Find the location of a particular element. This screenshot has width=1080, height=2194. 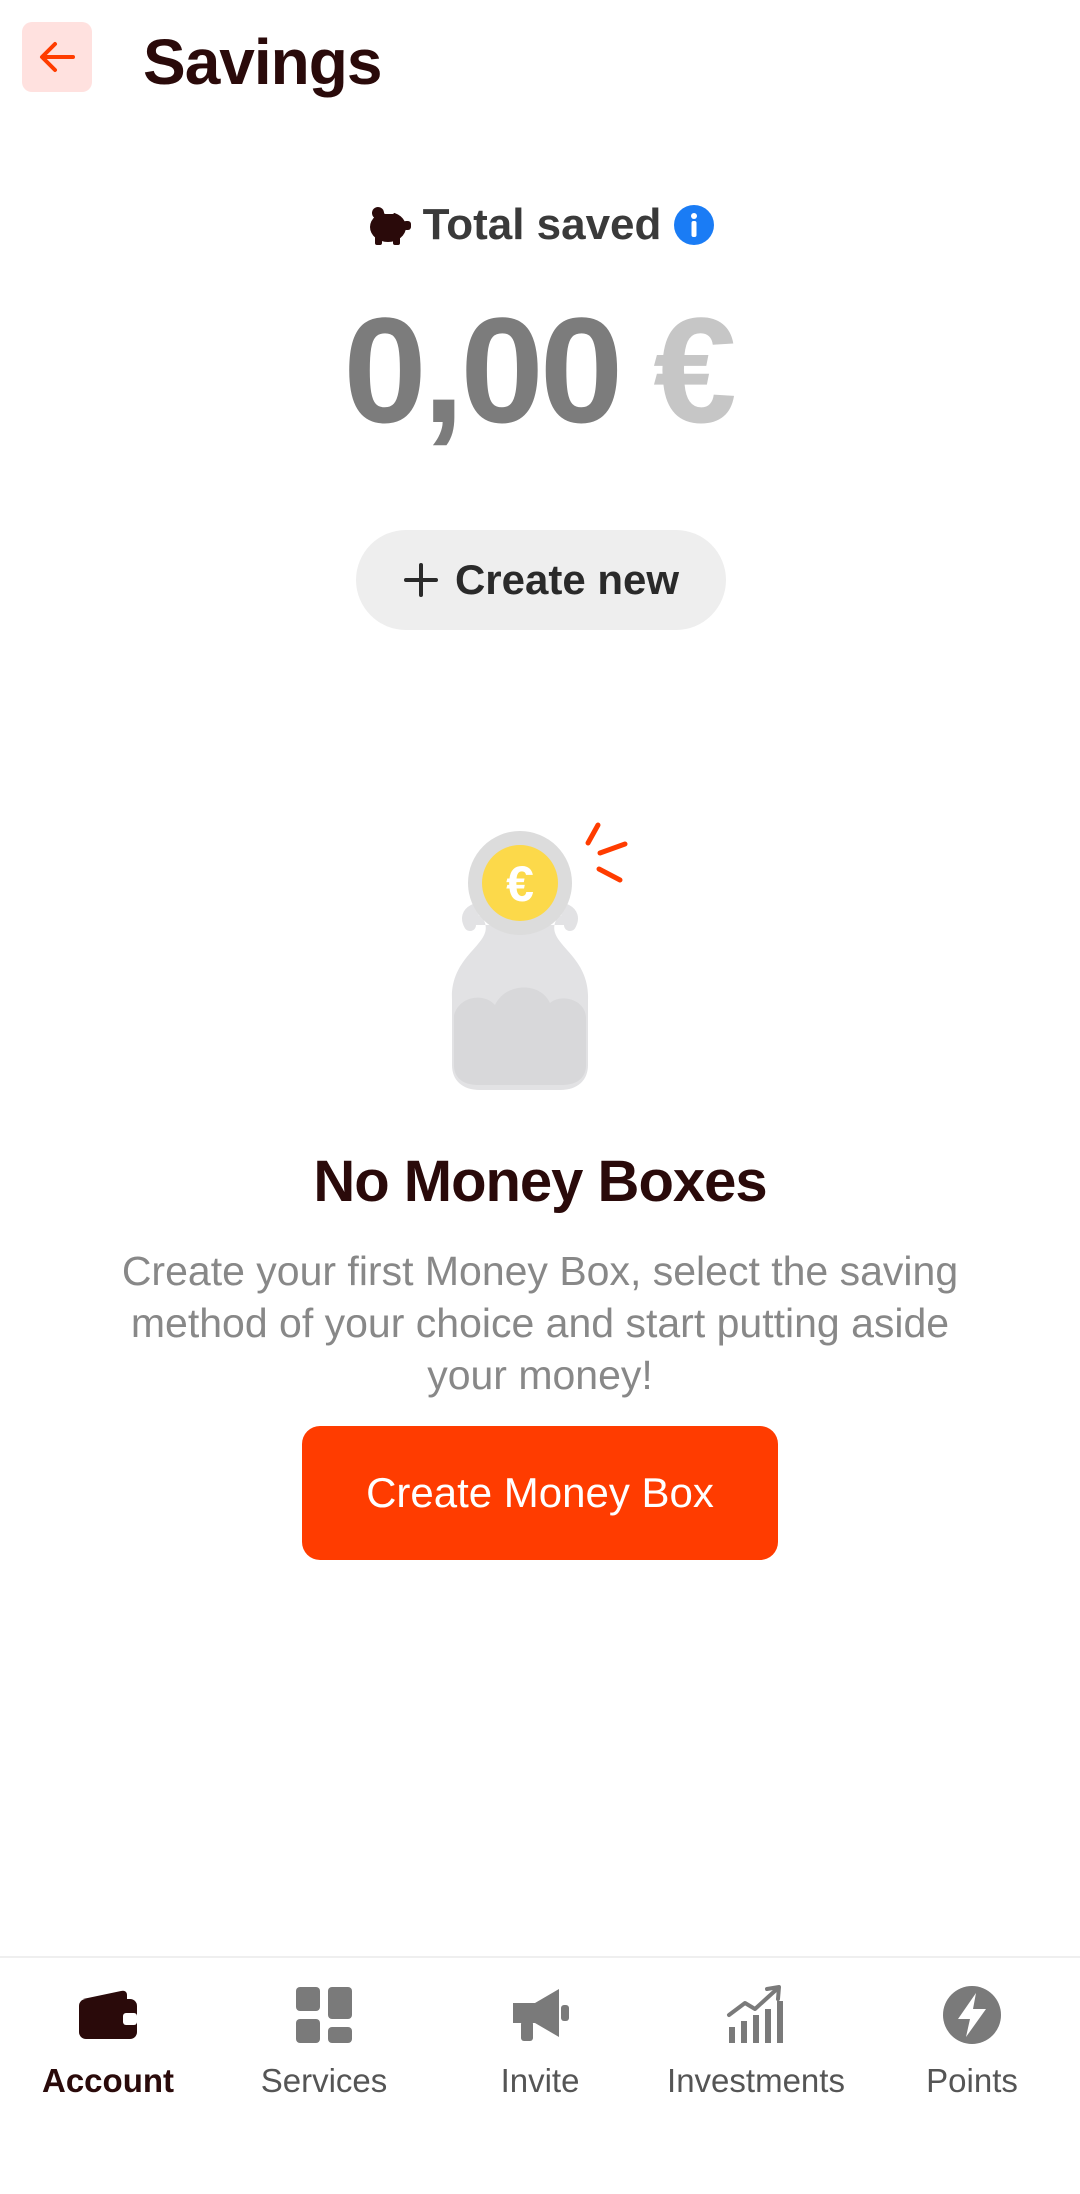

create-money-box-button: Create Money Box is located at coordinates (540, 1493).